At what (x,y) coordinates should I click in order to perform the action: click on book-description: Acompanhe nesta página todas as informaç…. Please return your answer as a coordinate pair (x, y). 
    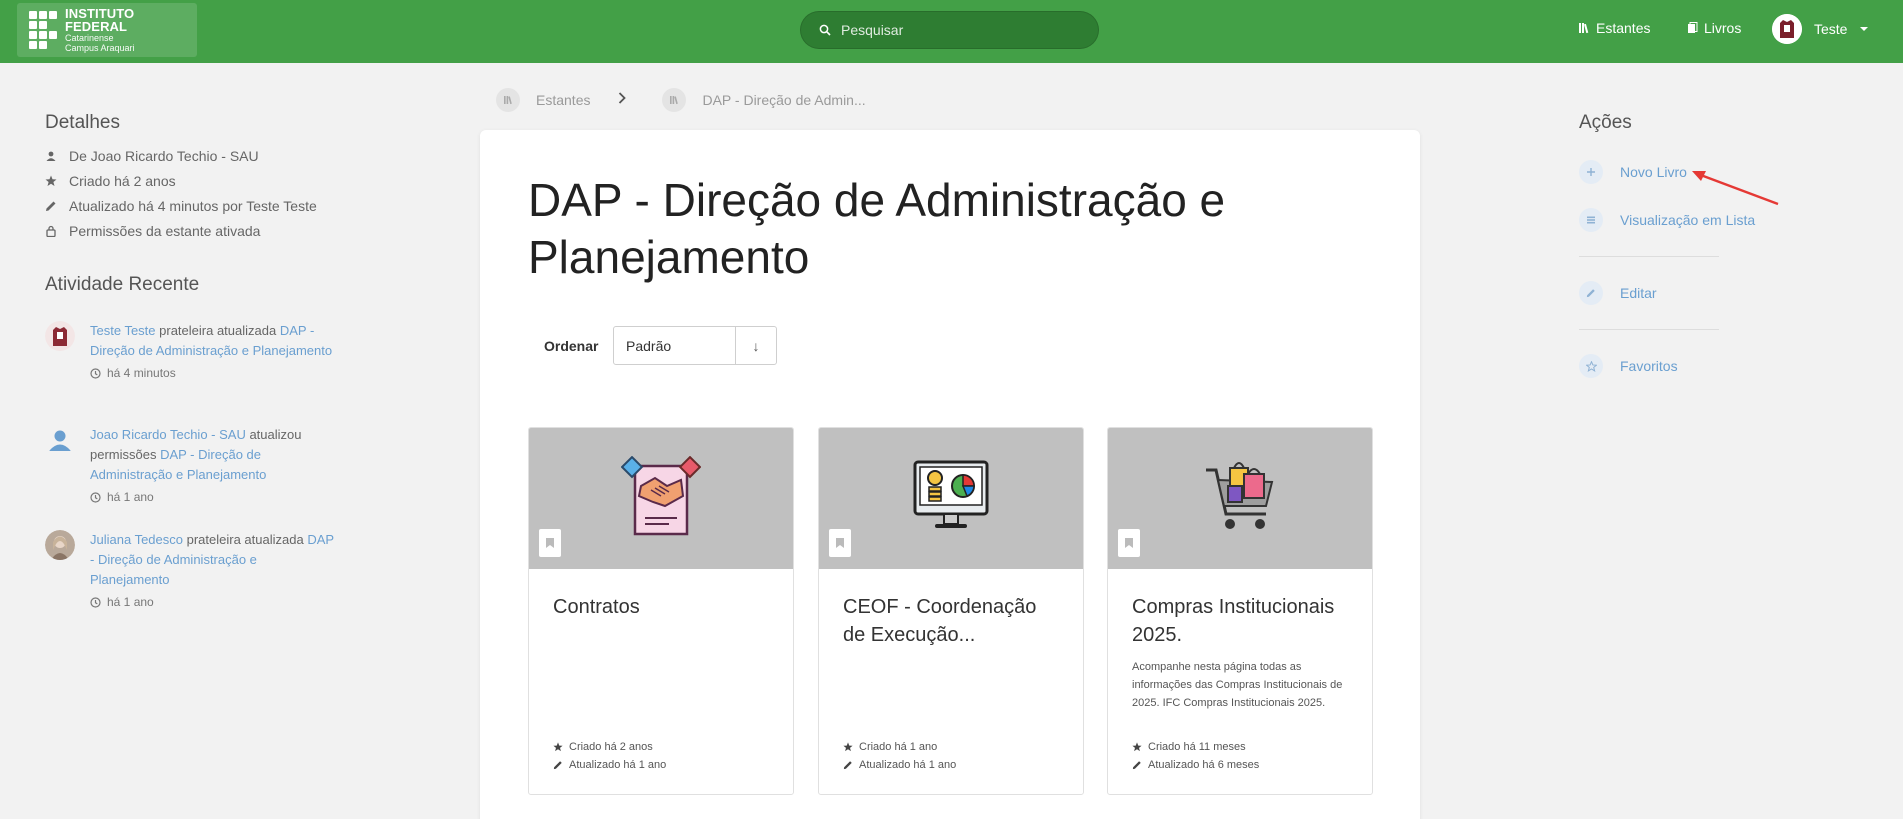
    Looking at the image, I should click on (1237, 685).